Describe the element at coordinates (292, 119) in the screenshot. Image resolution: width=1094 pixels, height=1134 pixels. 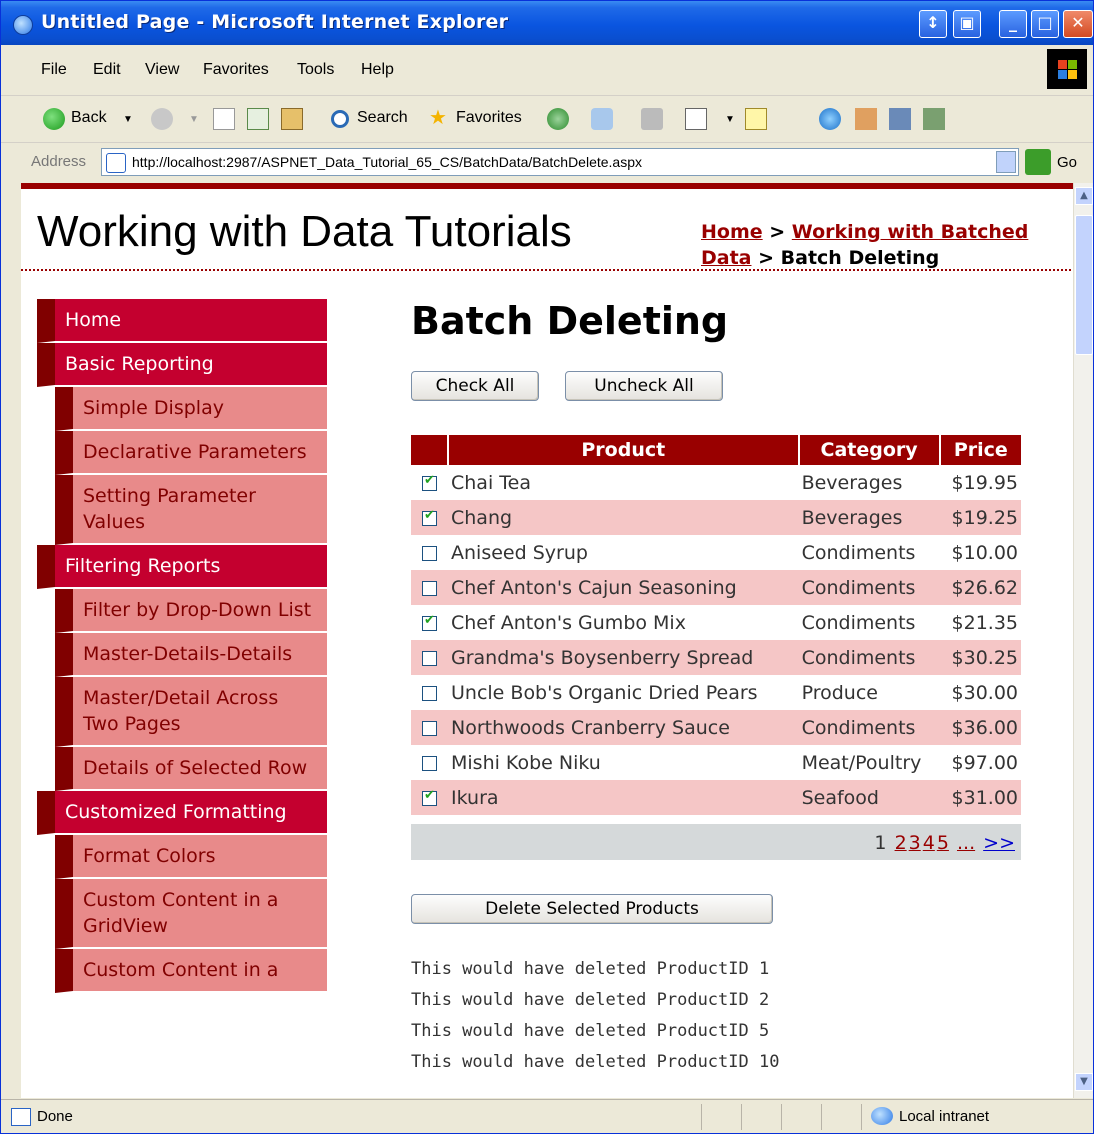
I see `home-icon` at that location.